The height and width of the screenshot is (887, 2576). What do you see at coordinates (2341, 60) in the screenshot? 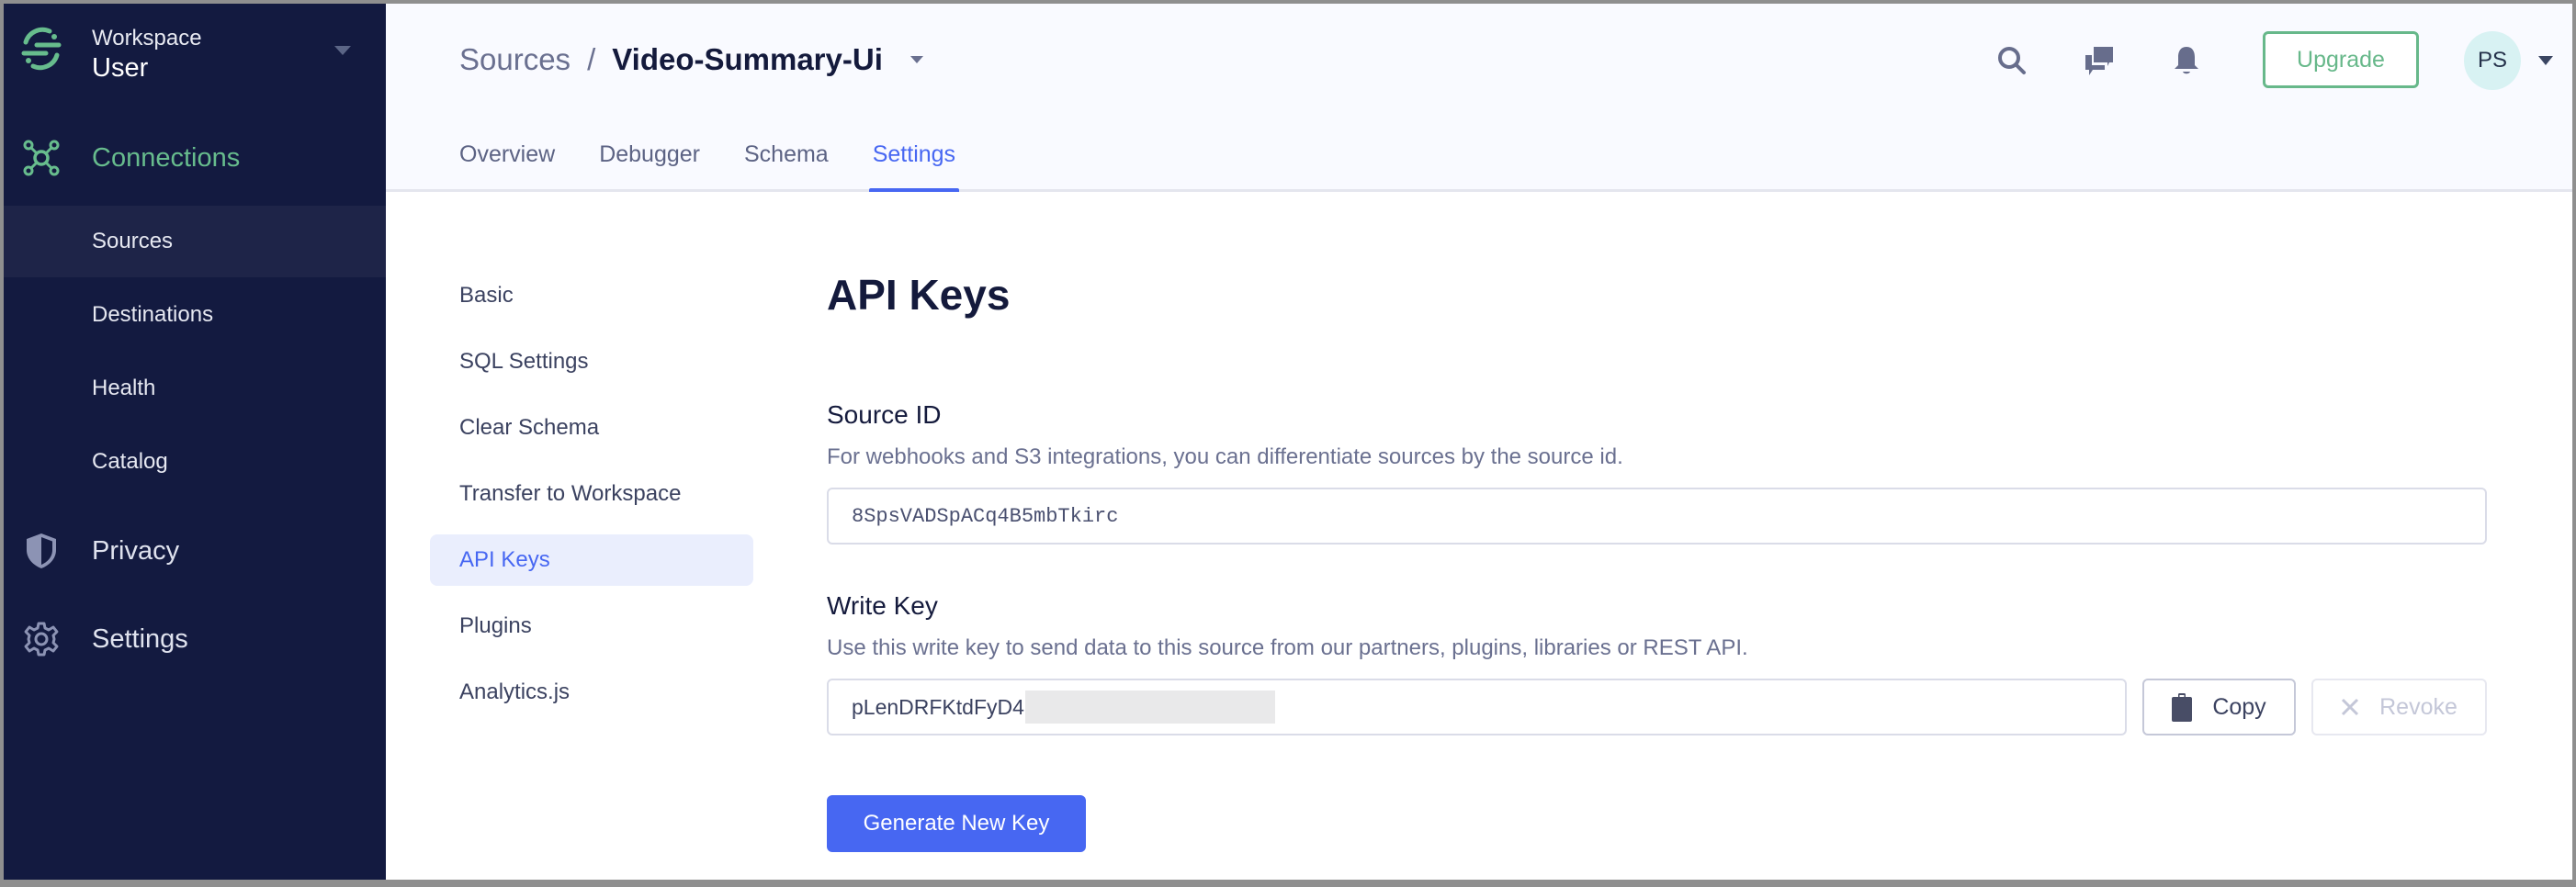
I see `upgrade-button: Upgrade` at bounding box center [2341, 60].